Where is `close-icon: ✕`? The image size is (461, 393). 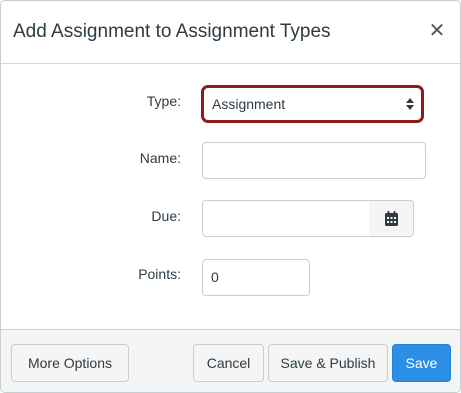 close-icon: ✕ is located at coordinates (437, 31).